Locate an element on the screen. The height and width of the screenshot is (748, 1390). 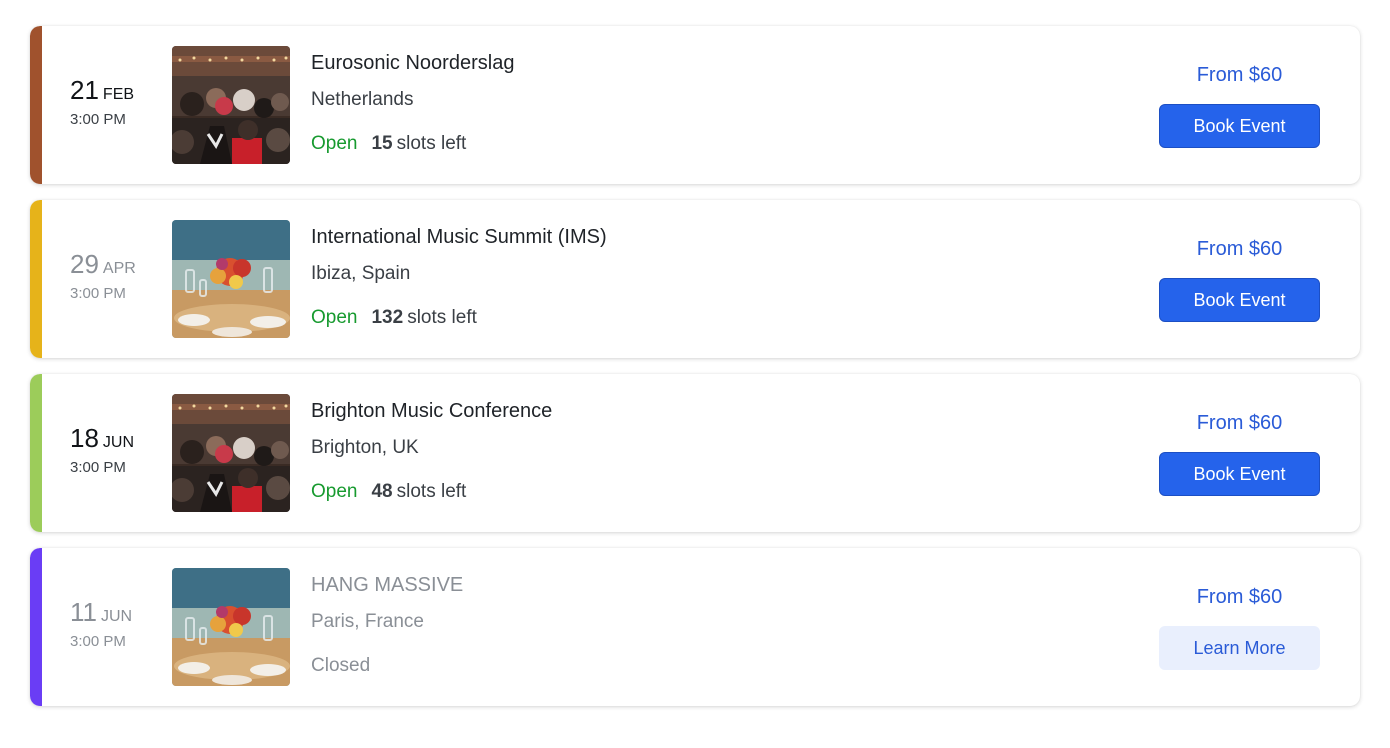
event-title: Eurosonic Noorderslag is located at coordinates (413, 63).